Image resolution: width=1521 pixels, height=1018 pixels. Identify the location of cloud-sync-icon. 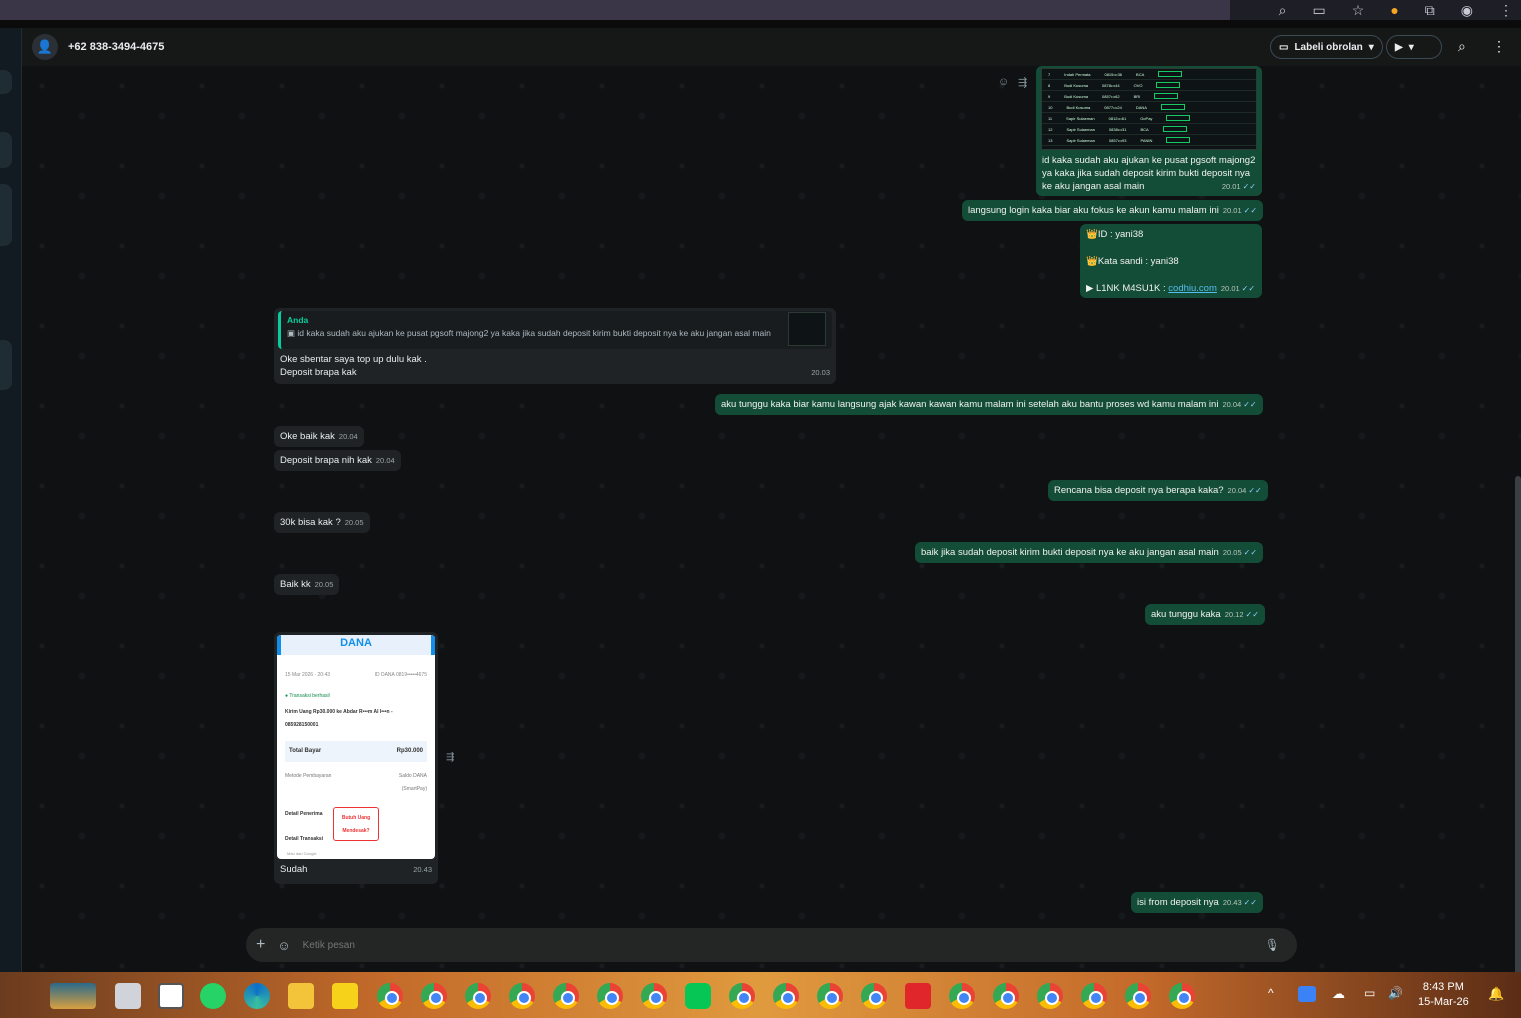
(1307, 994).